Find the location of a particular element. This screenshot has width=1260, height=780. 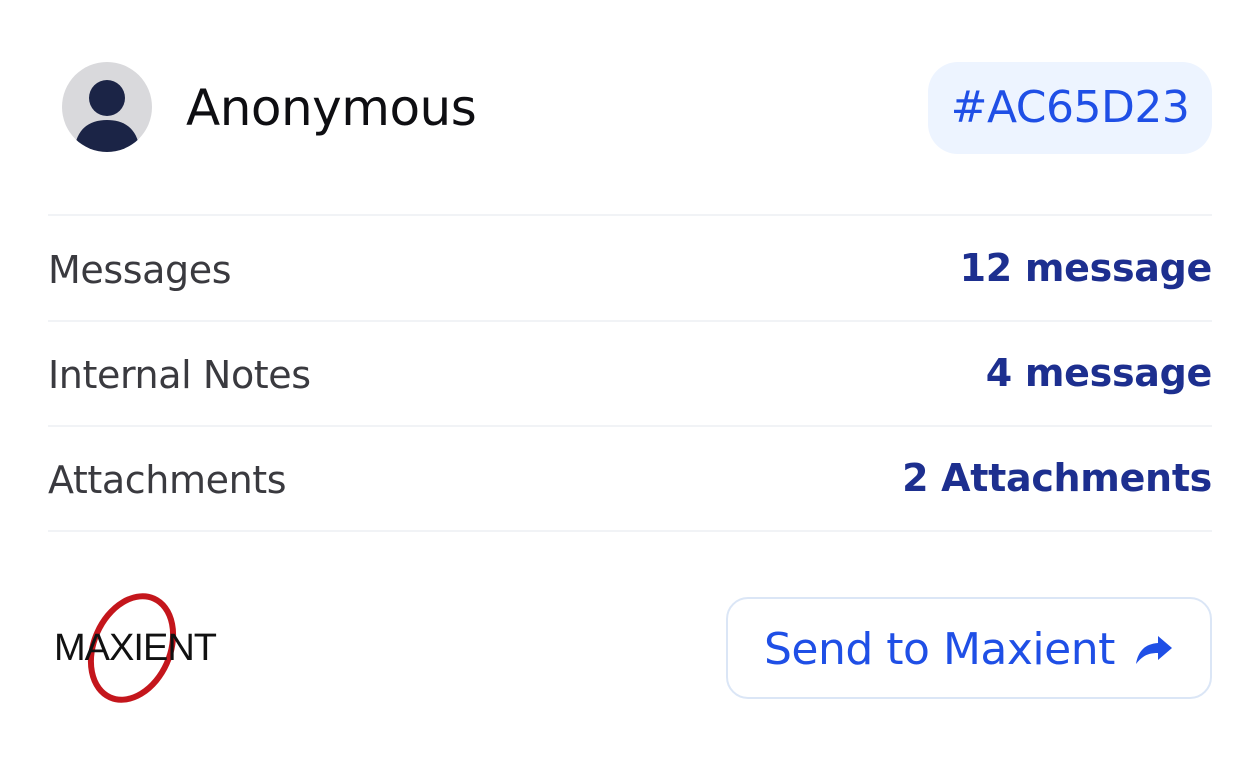

stat-value: 4 message is located at coordinates (1099, 373).